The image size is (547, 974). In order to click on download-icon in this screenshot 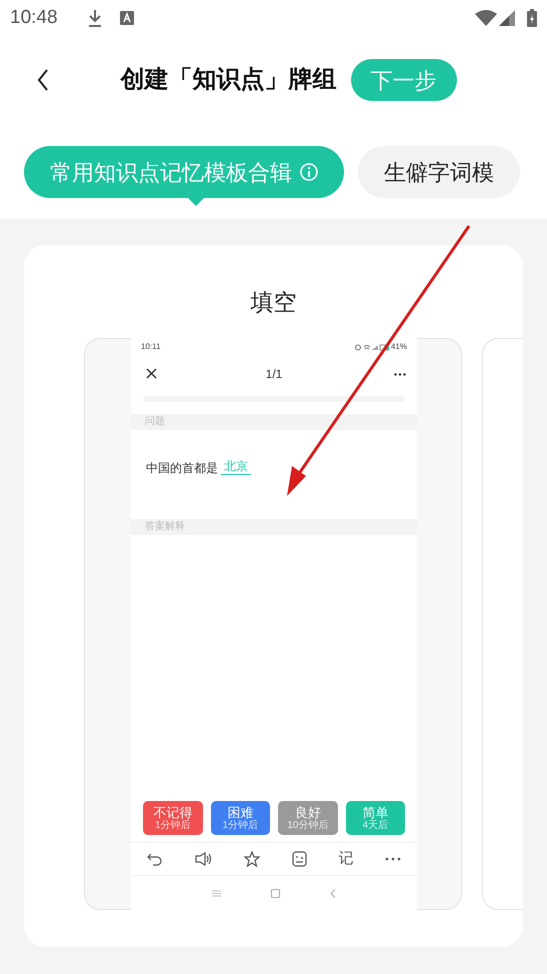, I will do `click(95, 18)`.